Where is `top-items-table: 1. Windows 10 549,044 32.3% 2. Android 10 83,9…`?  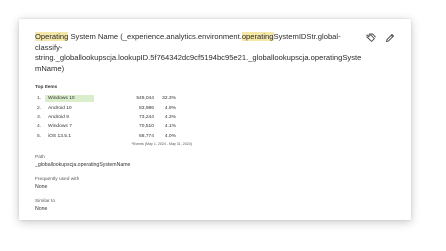 top-items-table: 1. Windows 10 549,044 32.3% 2. Android 10 83,9… is located at coordinates (106, 117).